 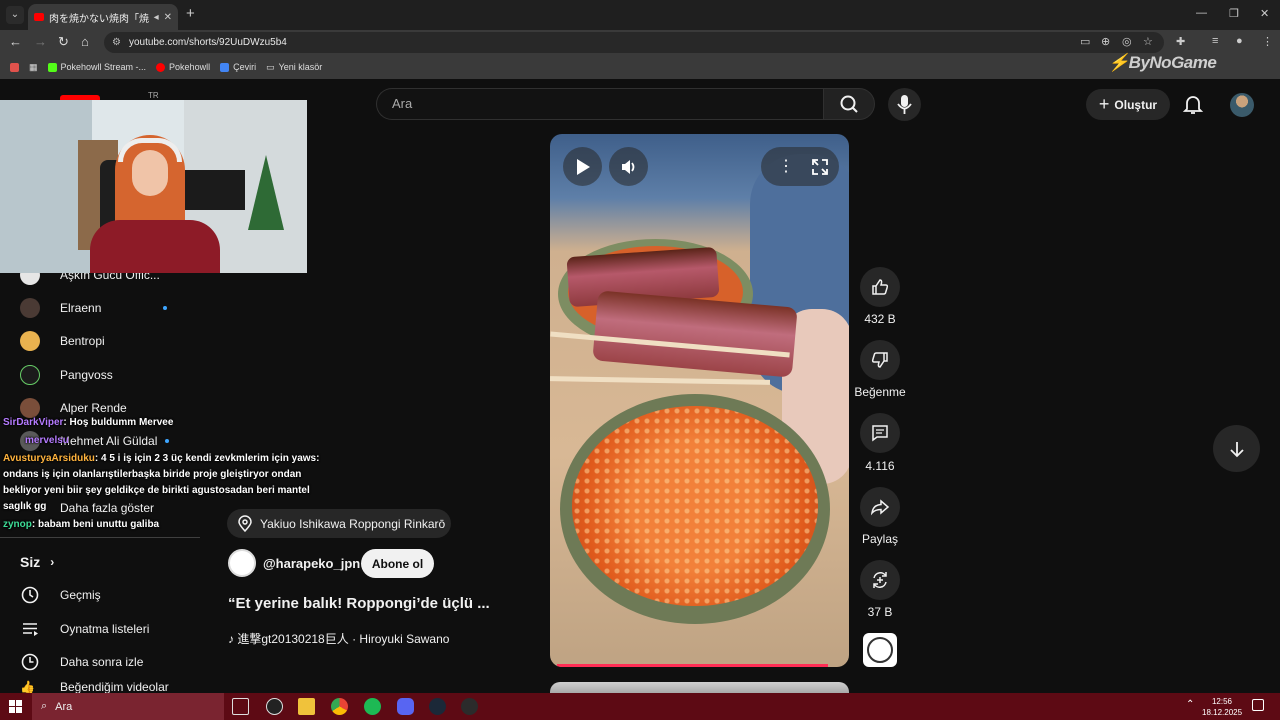 What do you see at coordinates (190, 13) in the screenshot?
I see `new-tab-button: +` at bounding box center [190, 13].